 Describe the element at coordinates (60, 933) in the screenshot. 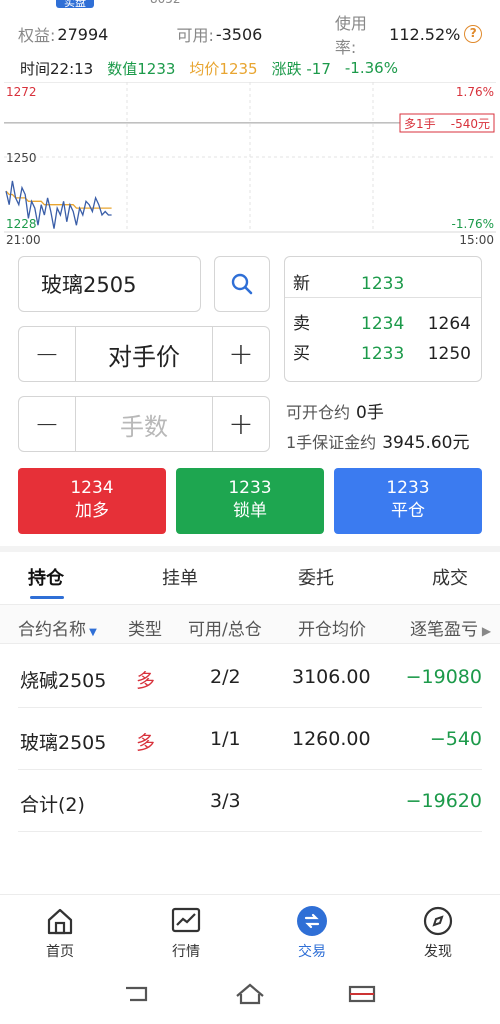

I see `nav-home: 首页` at that location.